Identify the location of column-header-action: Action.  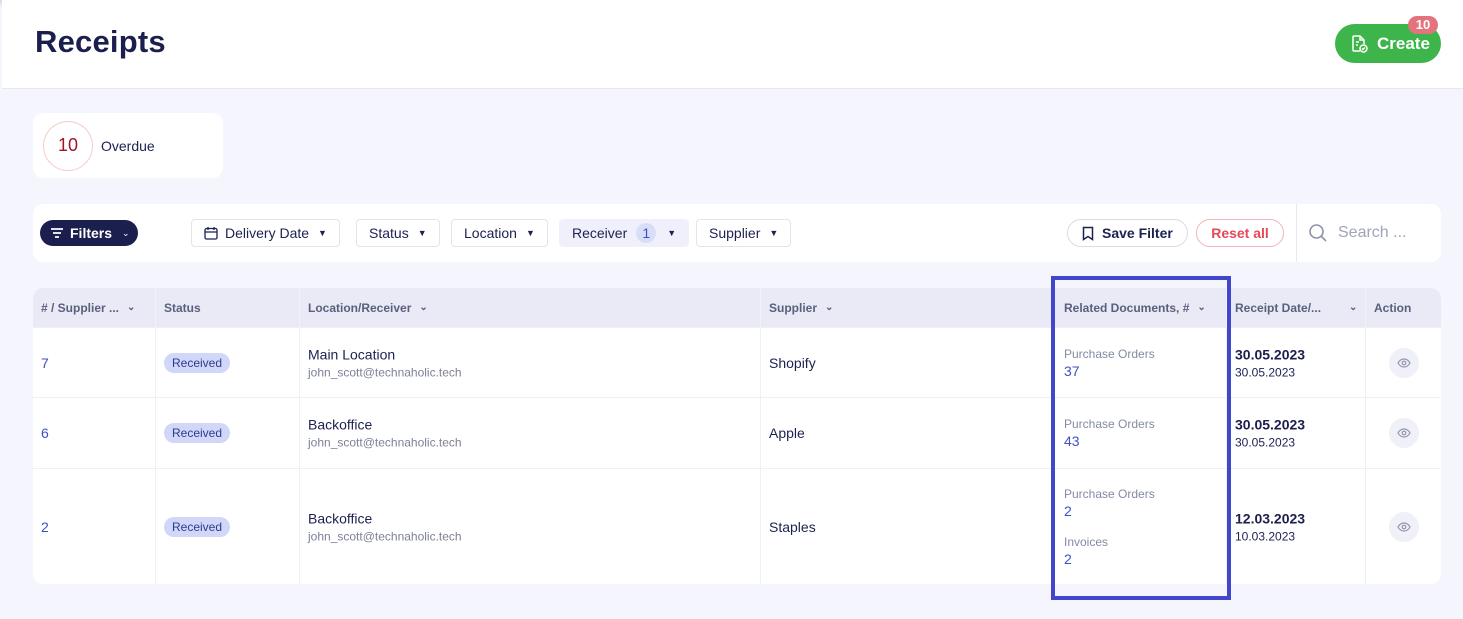
(1403, 307).